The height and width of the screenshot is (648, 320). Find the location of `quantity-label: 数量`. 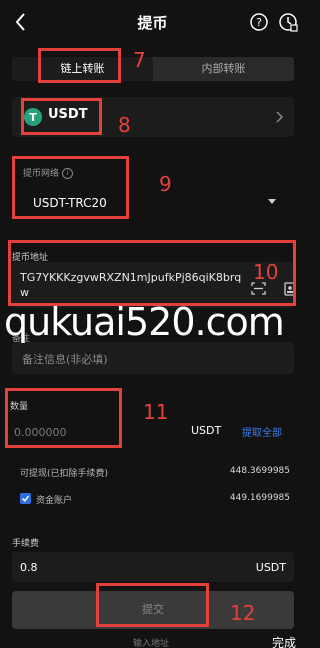

quantity-label: 数量 is located at coordinates (19, 407).